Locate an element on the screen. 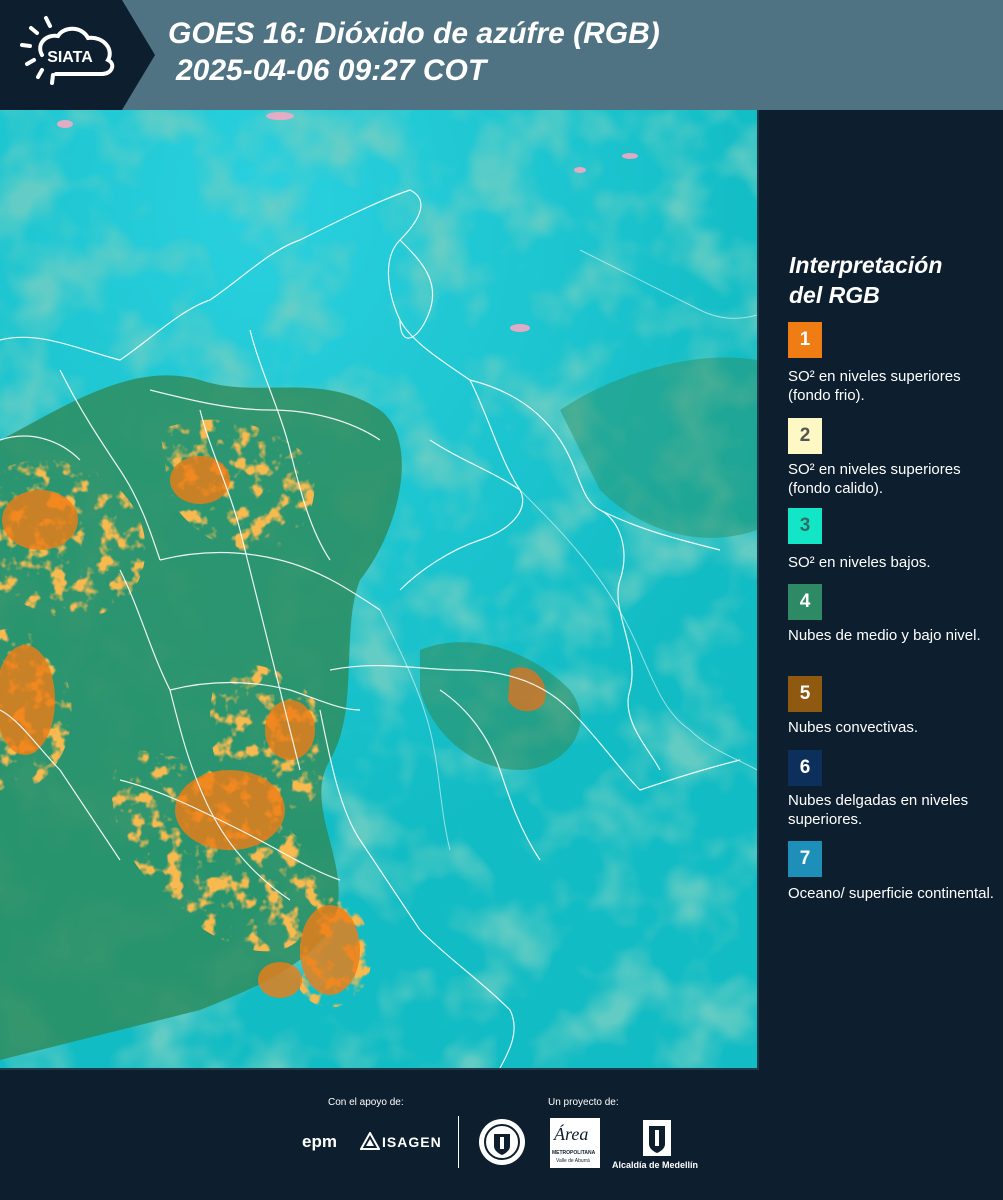 The image size is (1003, 1200). legend-label-1: SO² en niveles superiores (fondo frio). is located at coordinates (874, 386).